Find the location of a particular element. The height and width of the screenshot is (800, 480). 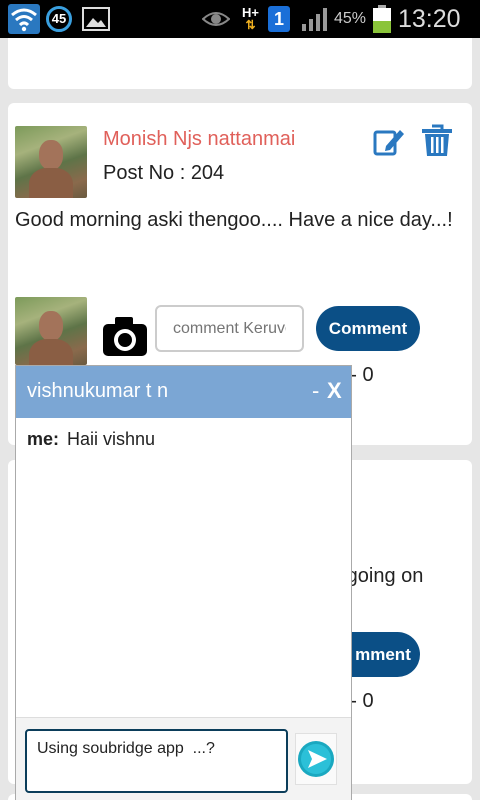

author-name: Monish Njs nattanmai is located at coordinates (199, 139).